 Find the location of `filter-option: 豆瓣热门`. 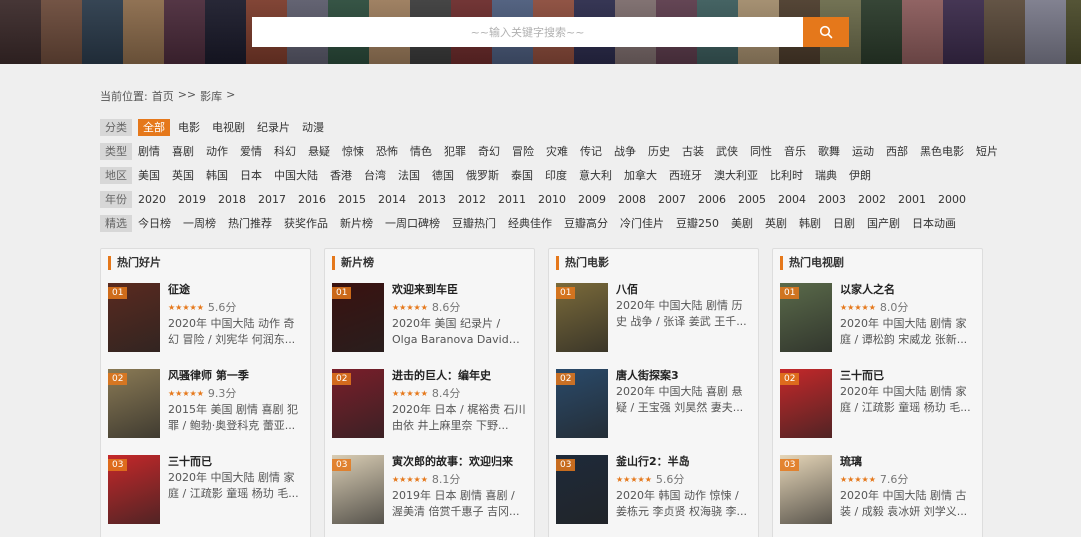

filter-option: 豆瓣热门 is located at coordinates (474, 223).